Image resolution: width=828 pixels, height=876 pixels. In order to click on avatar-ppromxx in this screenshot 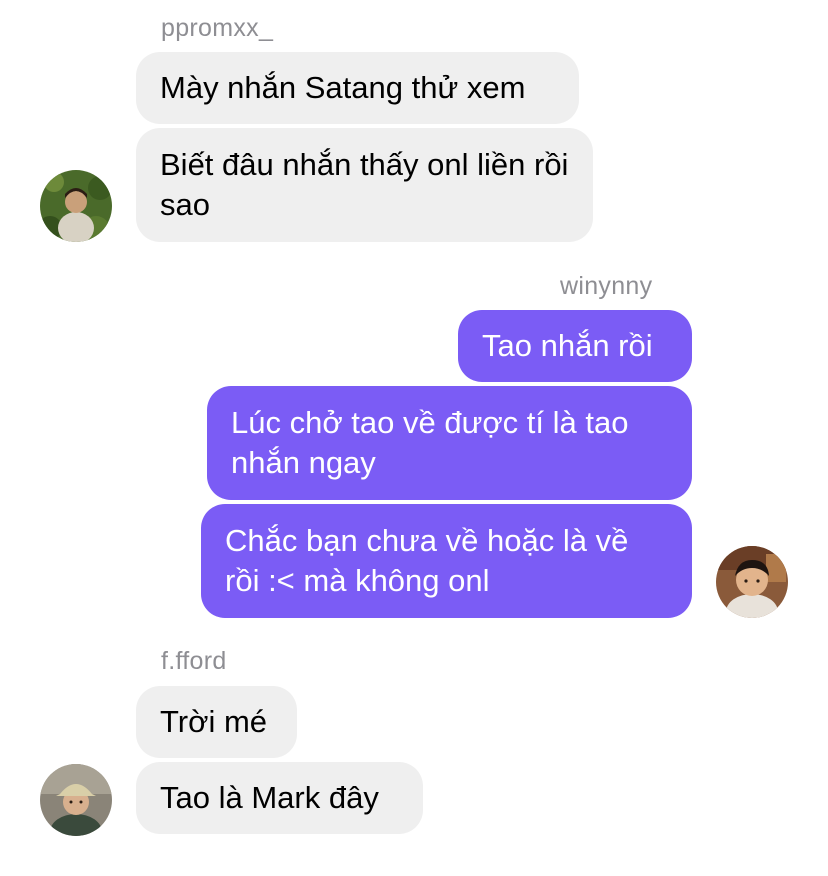, I will do `click(76, 206)`.